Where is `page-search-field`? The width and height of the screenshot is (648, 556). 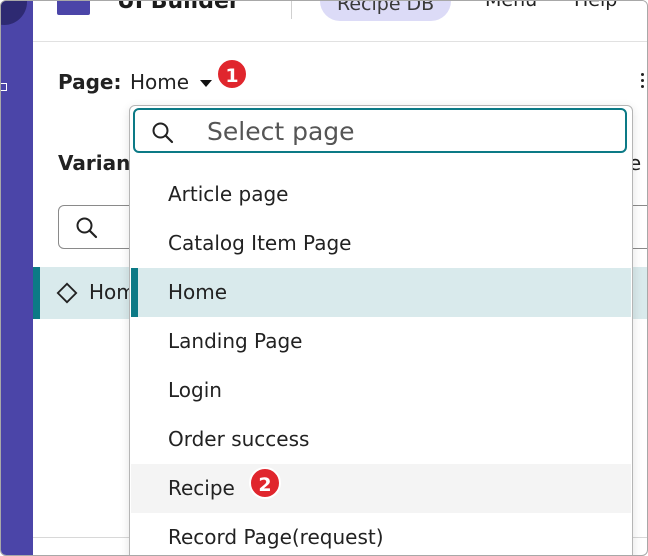
page-search-field is located at coordinates (380, 130).